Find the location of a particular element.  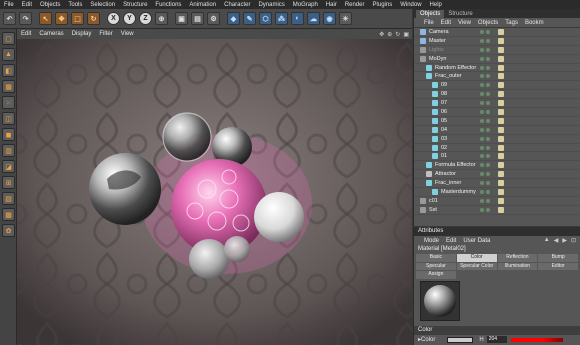

viewport-menu-edit: Edit is located at coordinates (26, 34).